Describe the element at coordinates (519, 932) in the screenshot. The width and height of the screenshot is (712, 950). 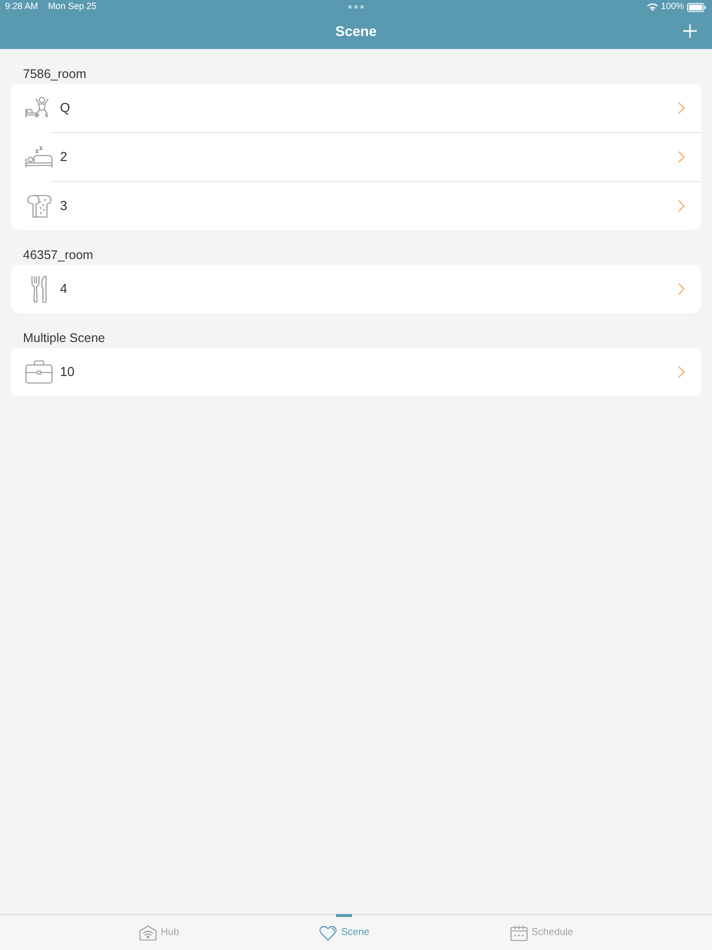
I see `calendar-icon` at that location.